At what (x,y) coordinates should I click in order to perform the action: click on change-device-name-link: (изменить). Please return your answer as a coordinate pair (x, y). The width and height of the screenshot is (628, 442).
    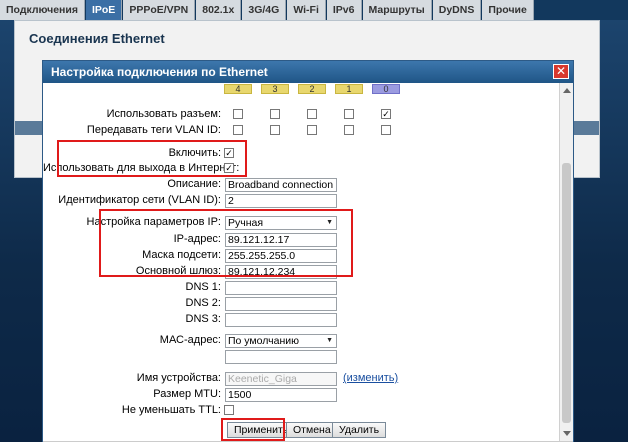
    Looking at the image, I should click on (370, 378).